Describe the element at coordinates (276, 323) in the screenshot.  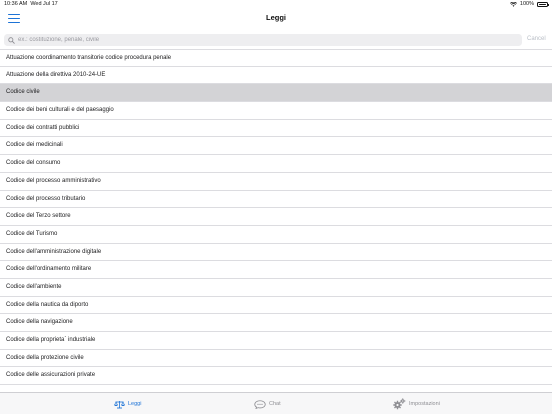
I see `list-item: Codice della navigazione` at that location.